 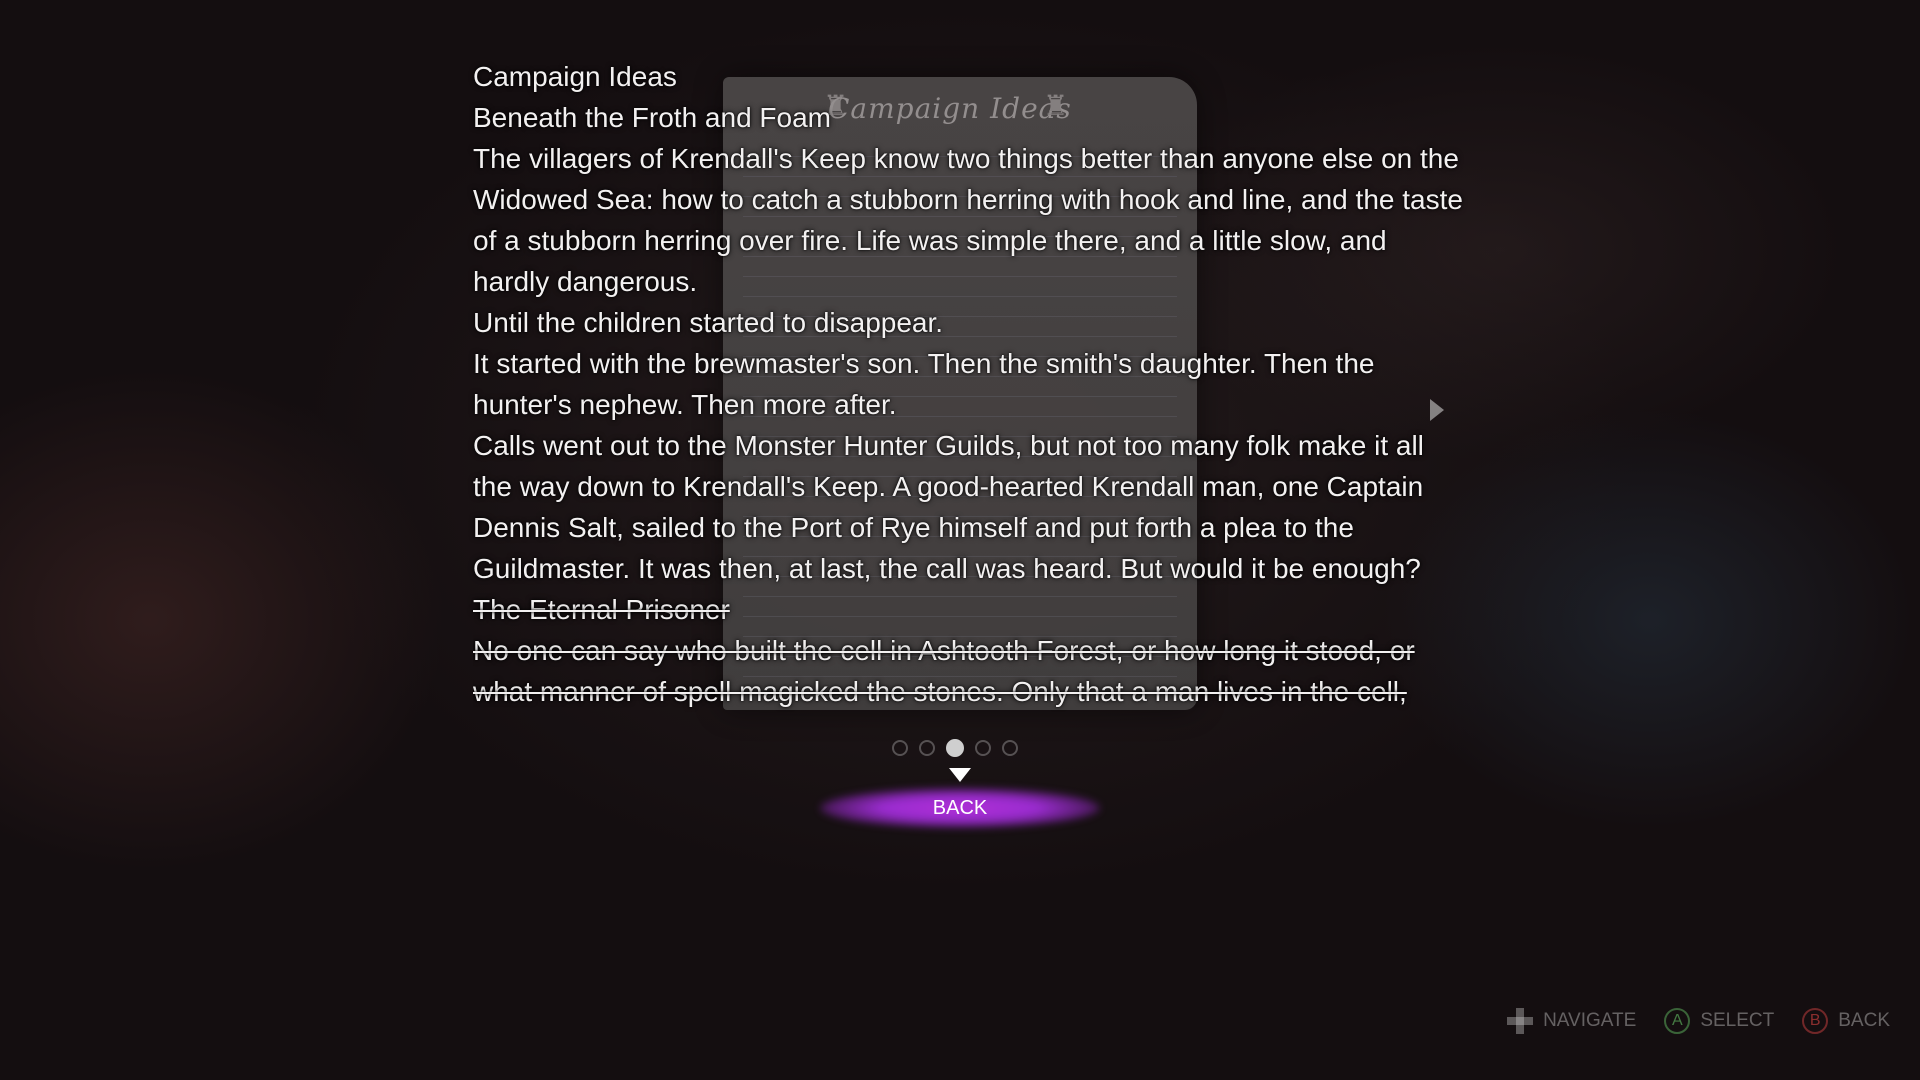 I want to click on hint-back-label: BACK, so click(x=1864, y=1020).